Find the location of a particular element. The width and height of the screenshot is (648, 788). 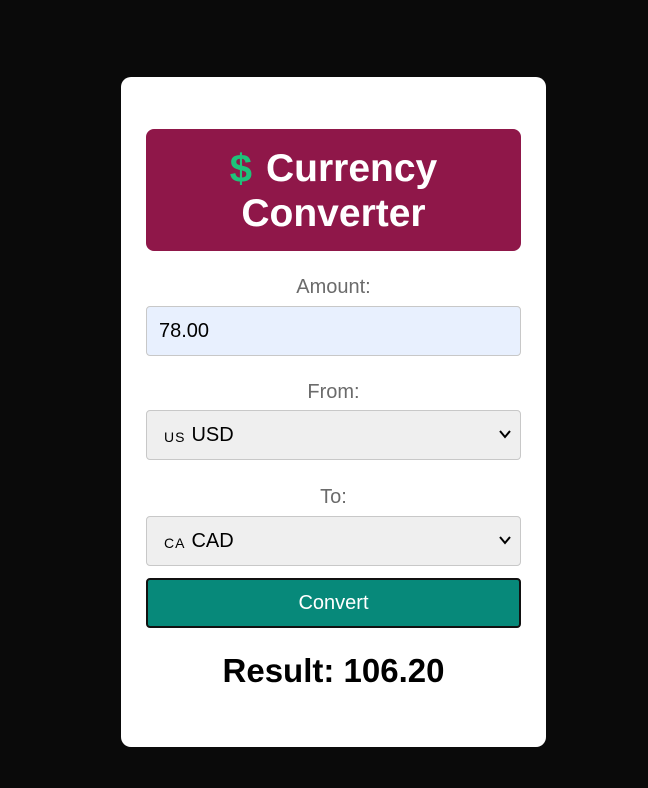

to-label: To: is located at coordinates (333, 497).